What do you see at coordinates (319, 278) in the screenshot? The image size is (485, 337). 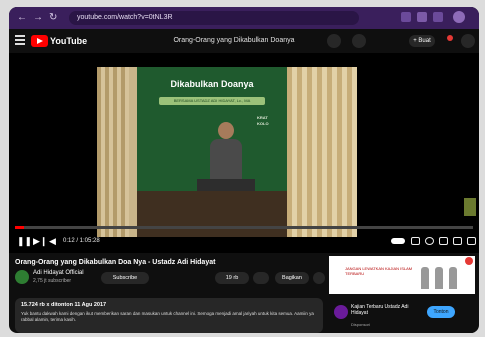 I see `more-options-button` at bounding box center [319, 278].